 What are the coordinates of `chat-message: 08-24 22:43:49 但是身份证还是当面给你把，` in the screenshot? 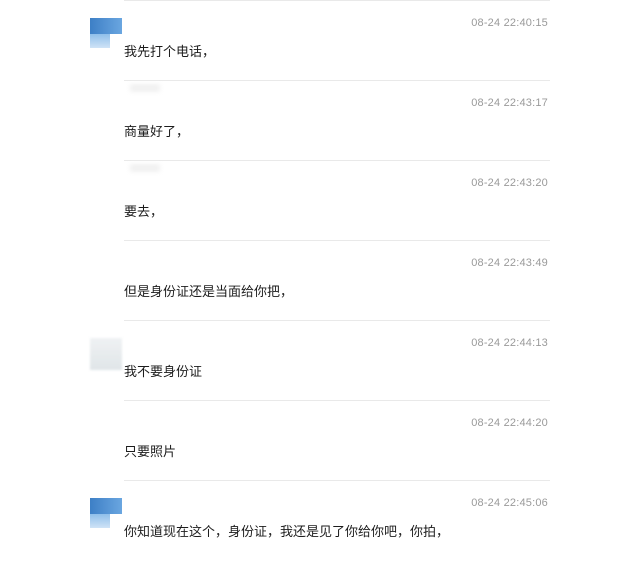 It's located at (313, 280).